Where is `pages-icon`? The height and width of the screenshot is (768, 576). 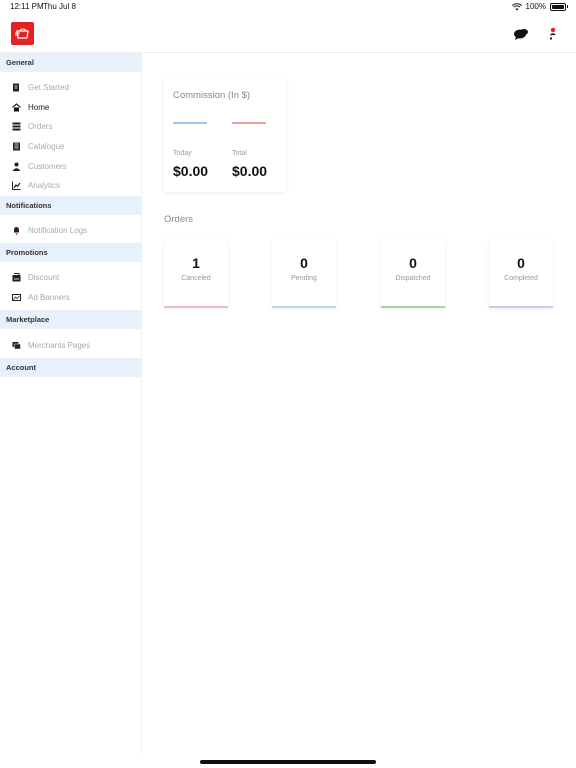
pages-icon is located at coordinates (16, 345).